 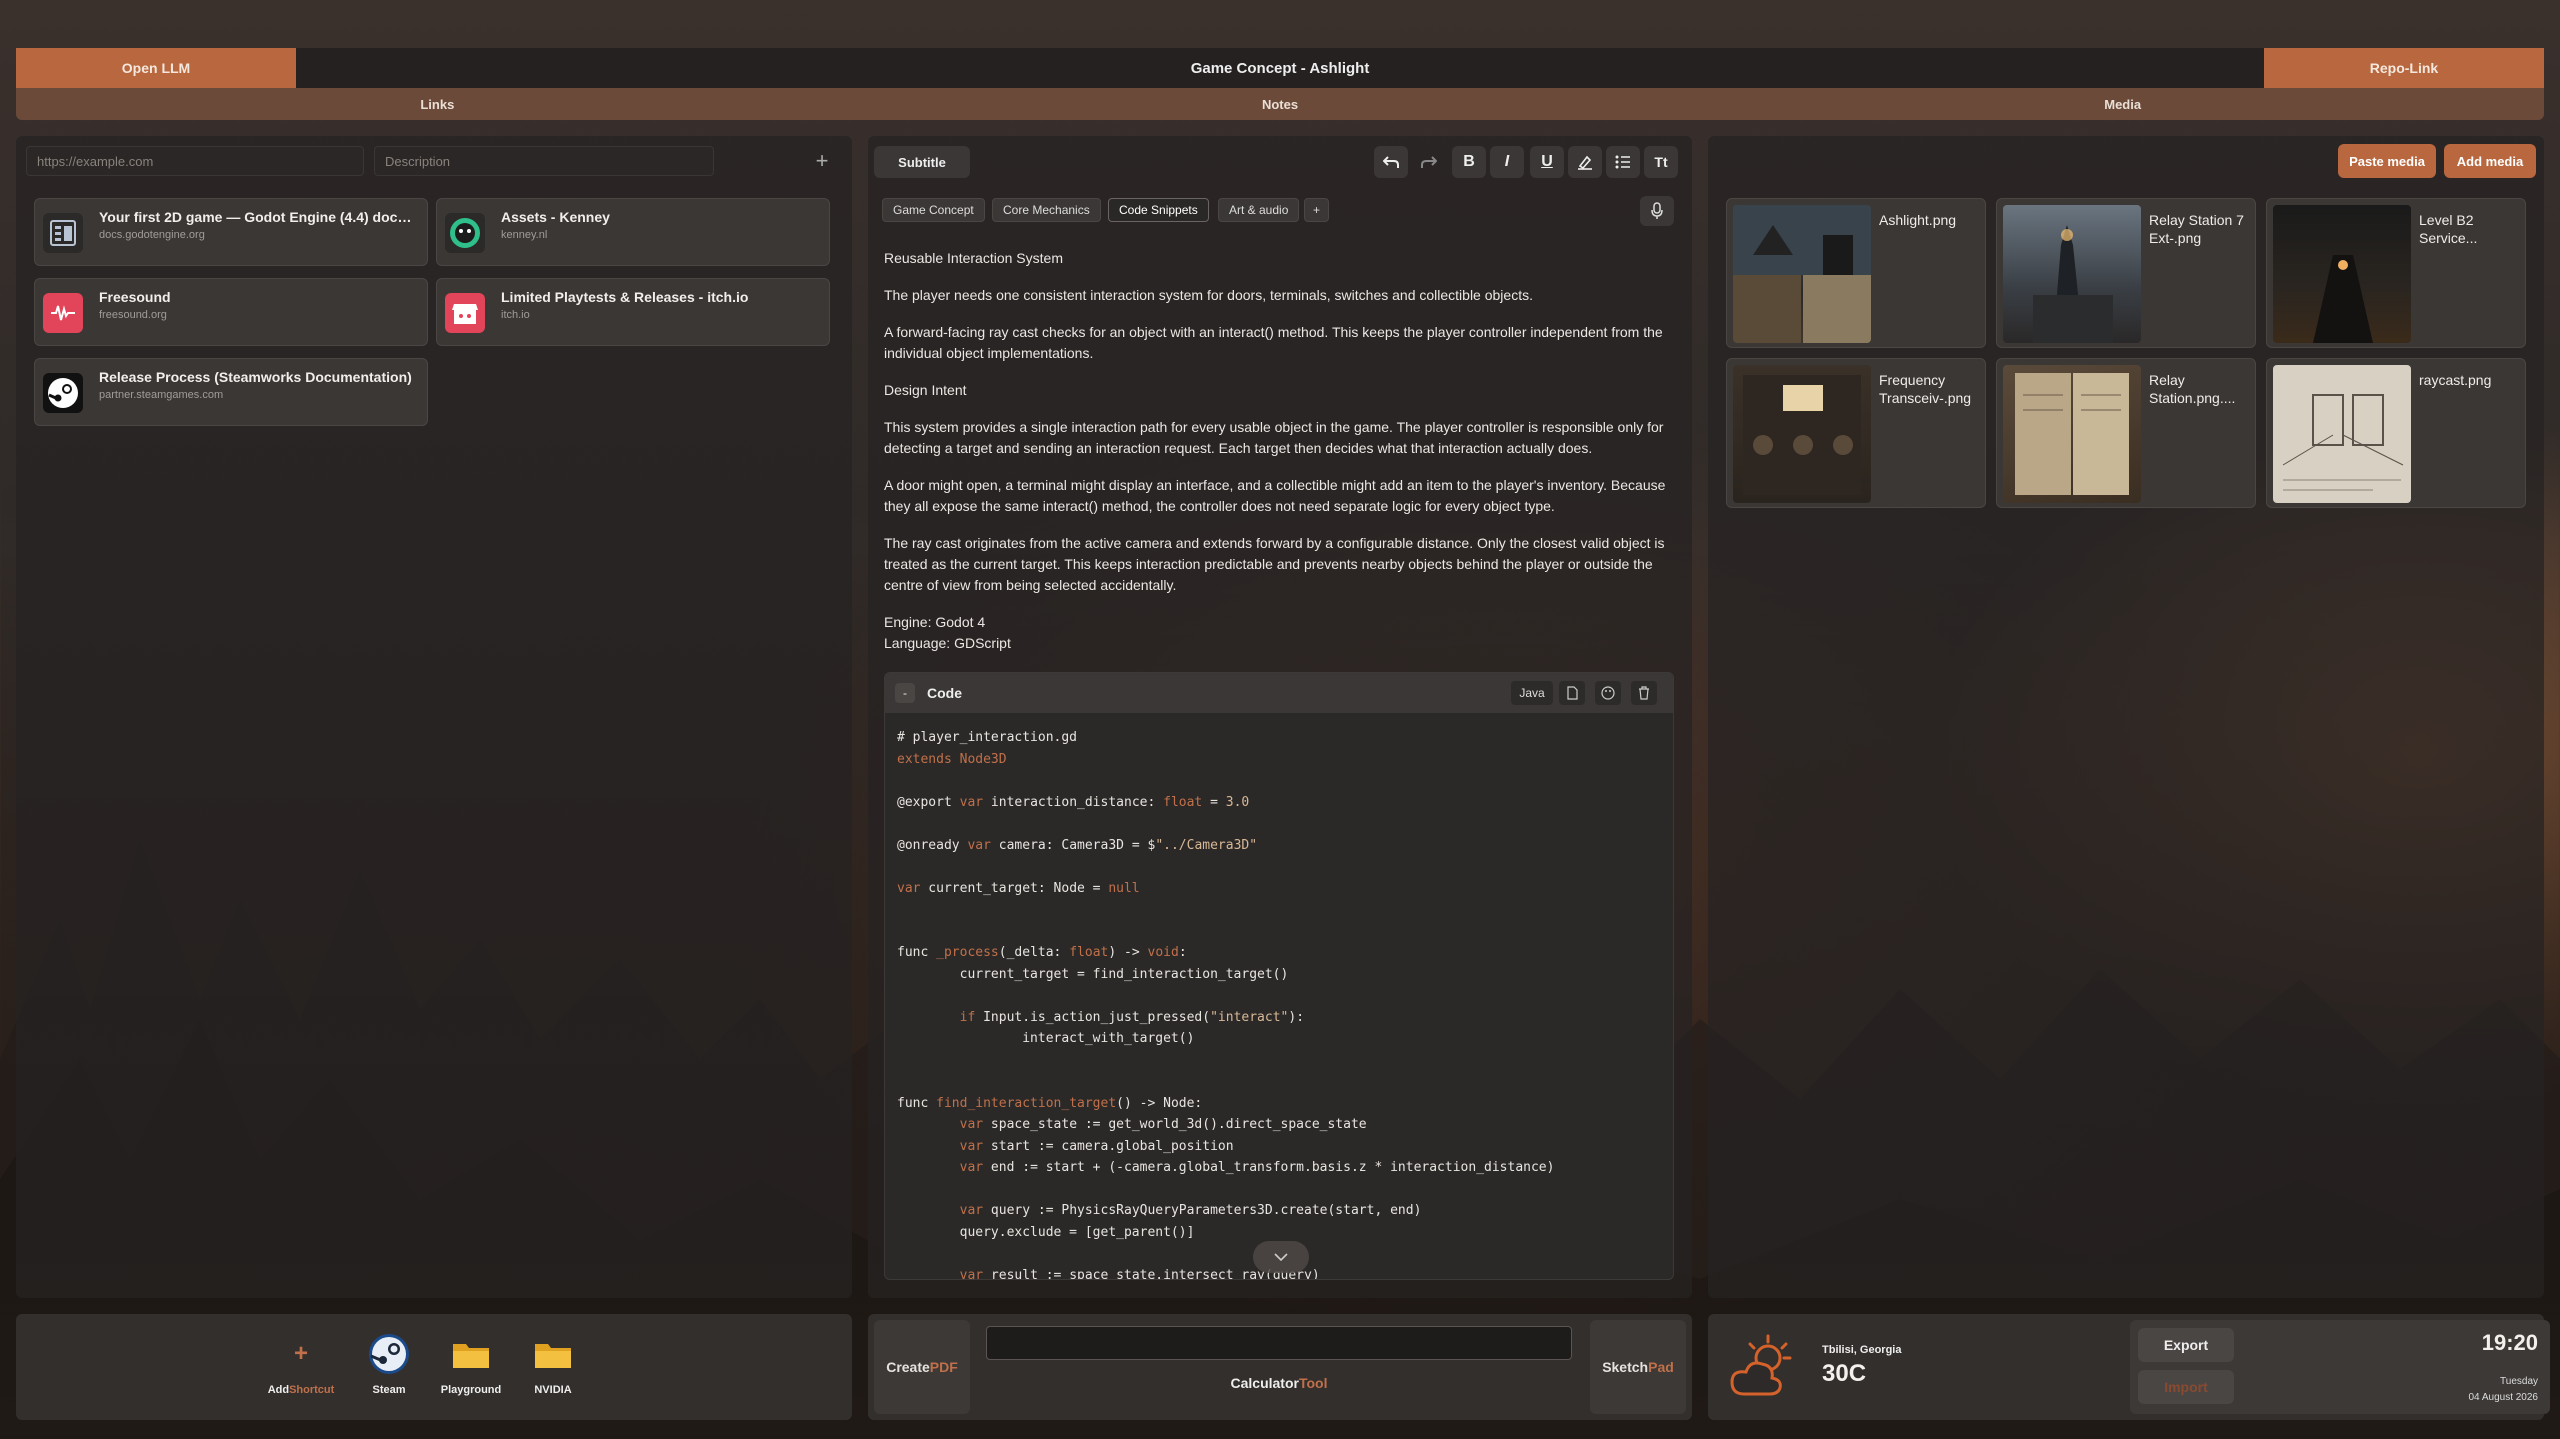 I want to click on add-shortcut-label-b: Shortcut, so click(x=312, y=1390).